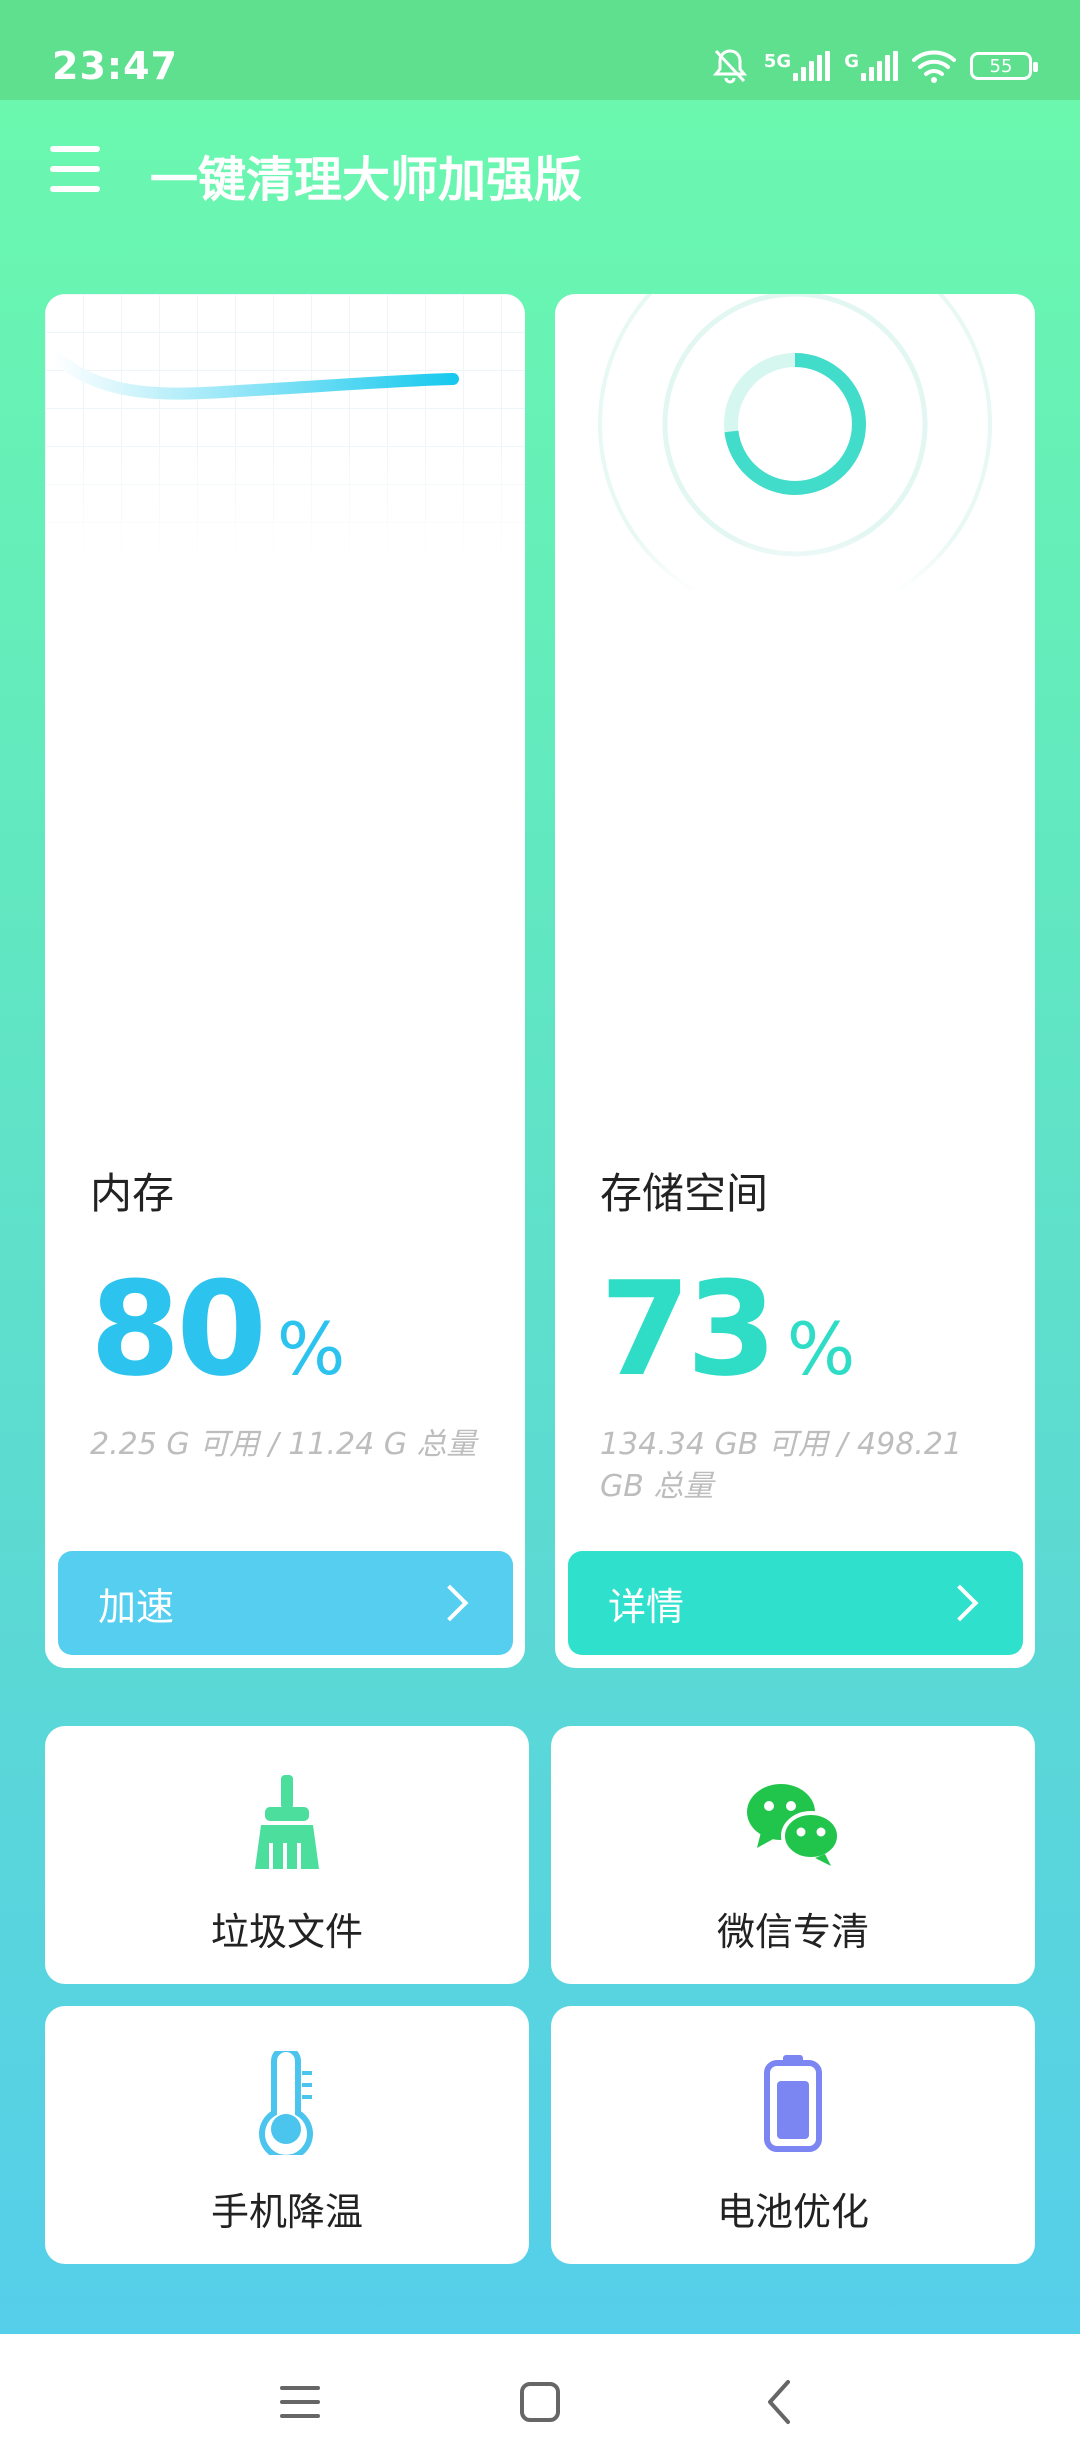  What do you see at coordinates (795, 1603) in the screenshot?
I see `details-button: 详情` at bounding box center [795, 1603].